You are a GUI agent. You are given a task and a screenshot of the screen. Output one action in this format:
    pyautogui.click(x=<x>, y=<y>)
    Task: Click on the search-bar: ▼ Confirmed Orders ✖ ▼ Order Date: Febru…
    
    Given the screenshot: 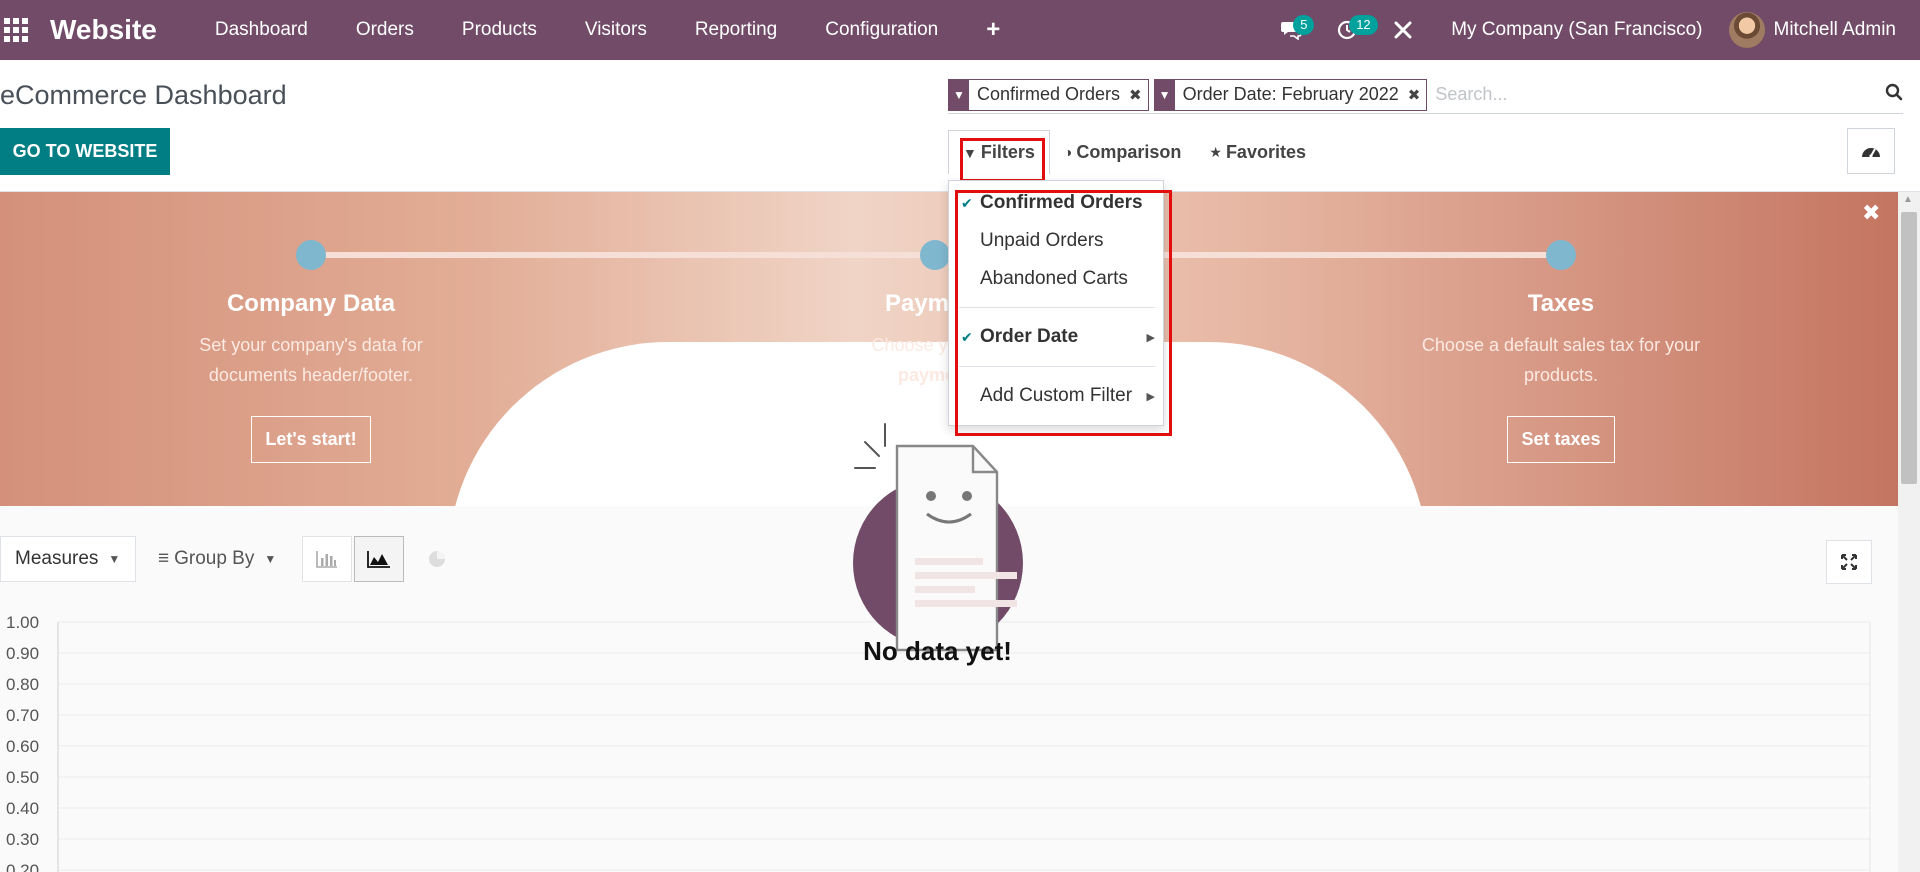 What is the action you would take?
    pyautogui.click(x=1425, y=95)
    